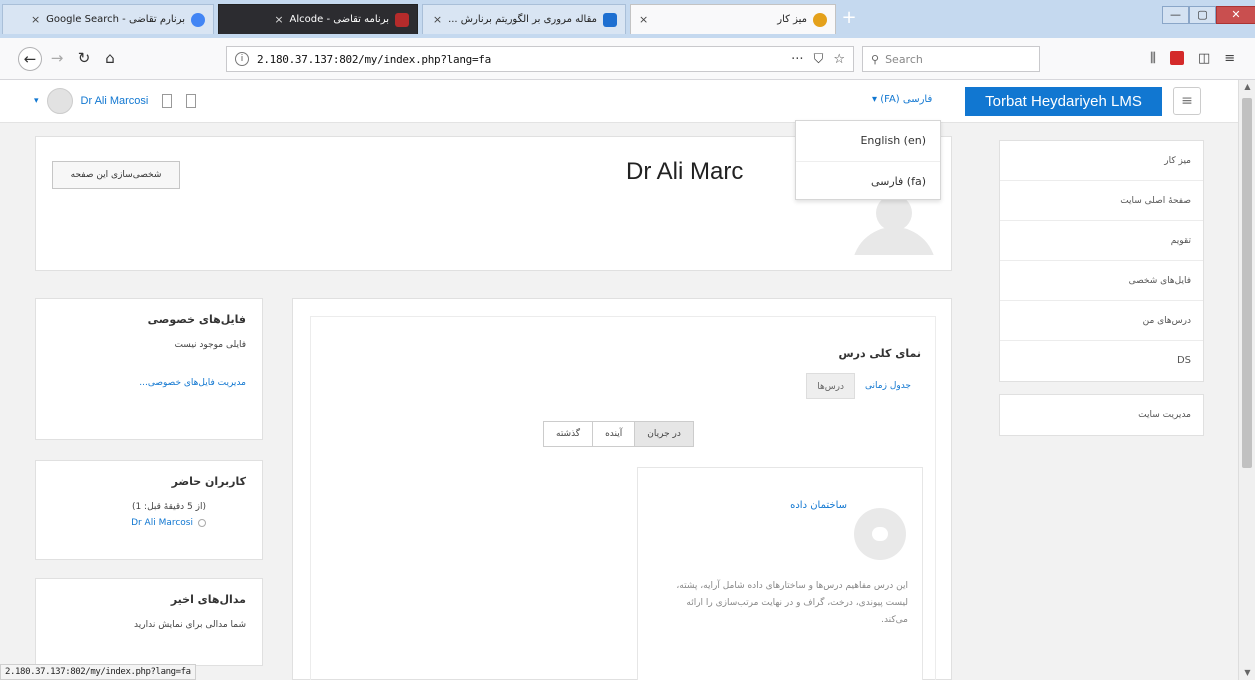 This screenshot has height=680, width=1255. Describe the element at coordinates (1204, 58) in the screenshot. I see `sidebar-icon: ◫` at that location.